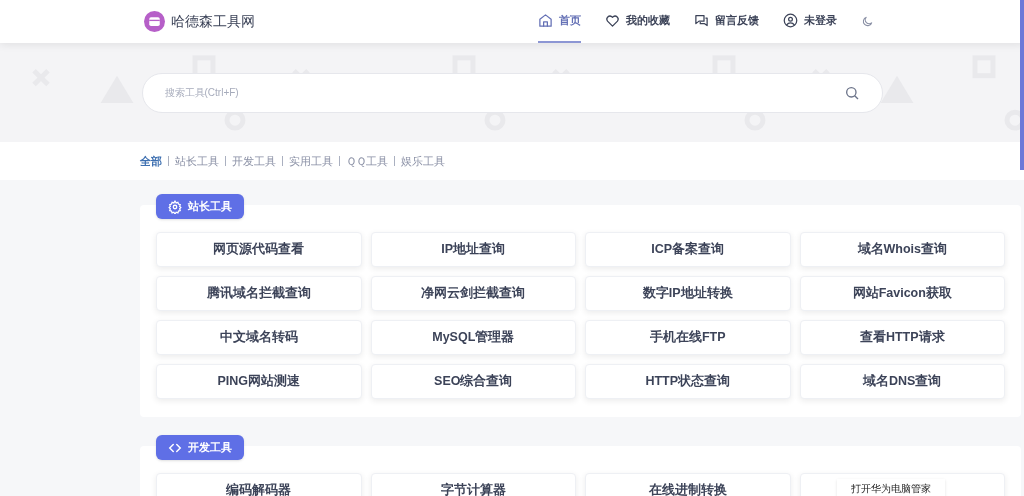  What do you see at coordinates (259, 484) in the screenshot?
I see `tool-button: 编码解码器` at bounding box center [259, 484].